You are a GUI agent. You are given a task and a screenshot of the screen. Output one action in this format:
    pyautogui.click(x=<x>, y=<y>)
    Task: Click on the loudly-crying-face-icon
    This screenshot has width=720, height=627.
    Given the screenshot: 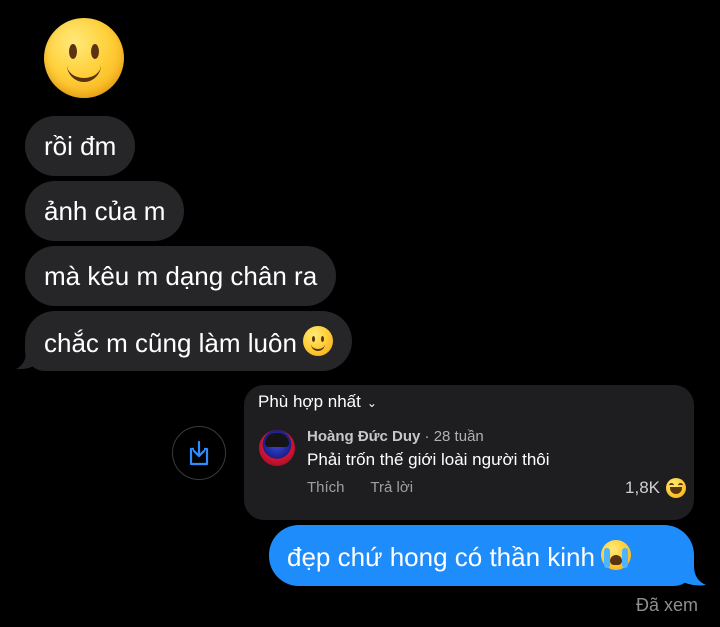 What is the action you would take?
    pyautogui.click(x=615, y=555)
    